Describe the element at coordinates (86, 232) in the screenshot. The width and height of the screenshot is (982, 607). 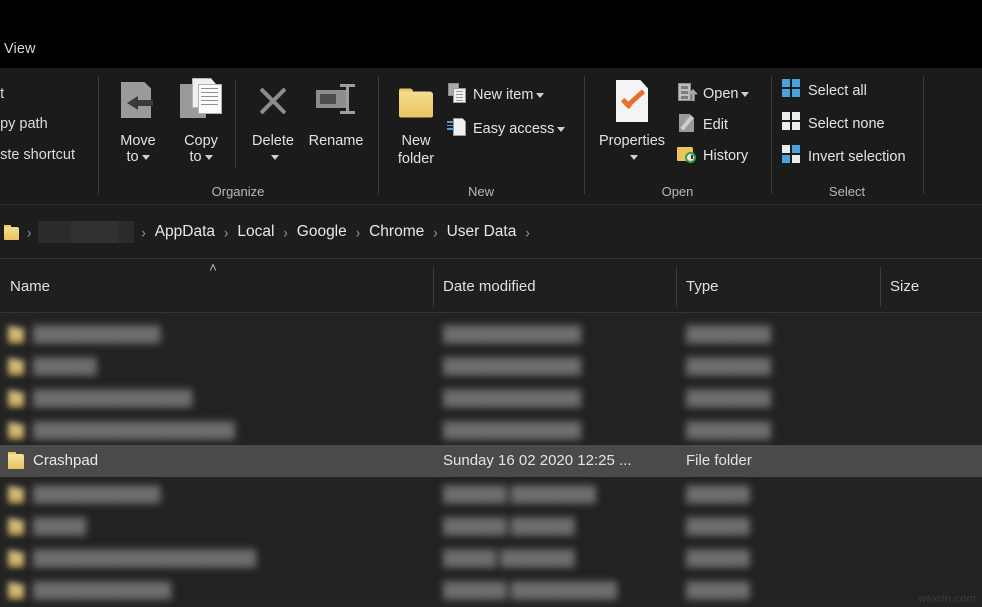
I see `breadcrumb-item-redacted` at that location.